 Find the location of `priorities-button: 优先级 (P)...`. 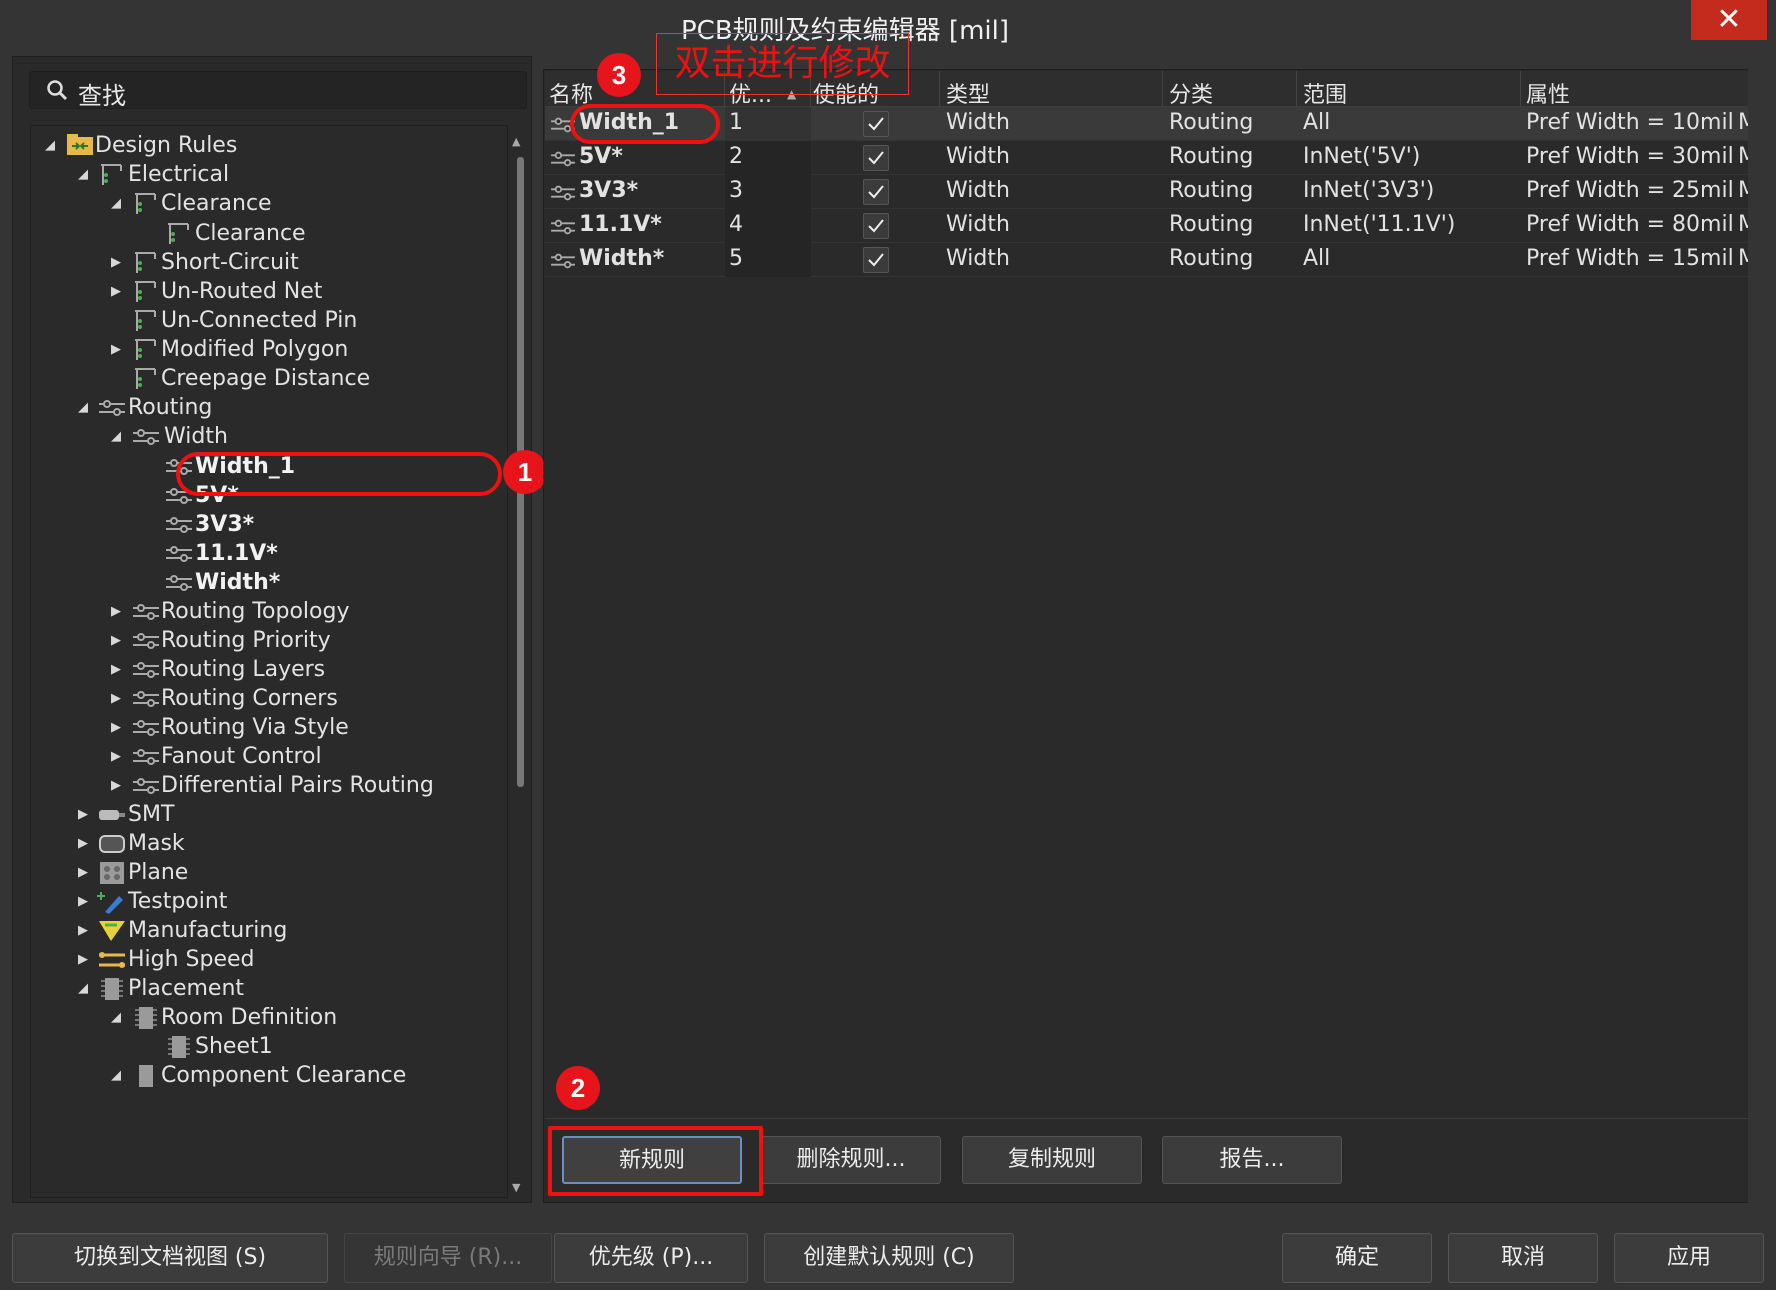

priorities-button: 优先级 (P)... is located at coordinates (651, 1258).